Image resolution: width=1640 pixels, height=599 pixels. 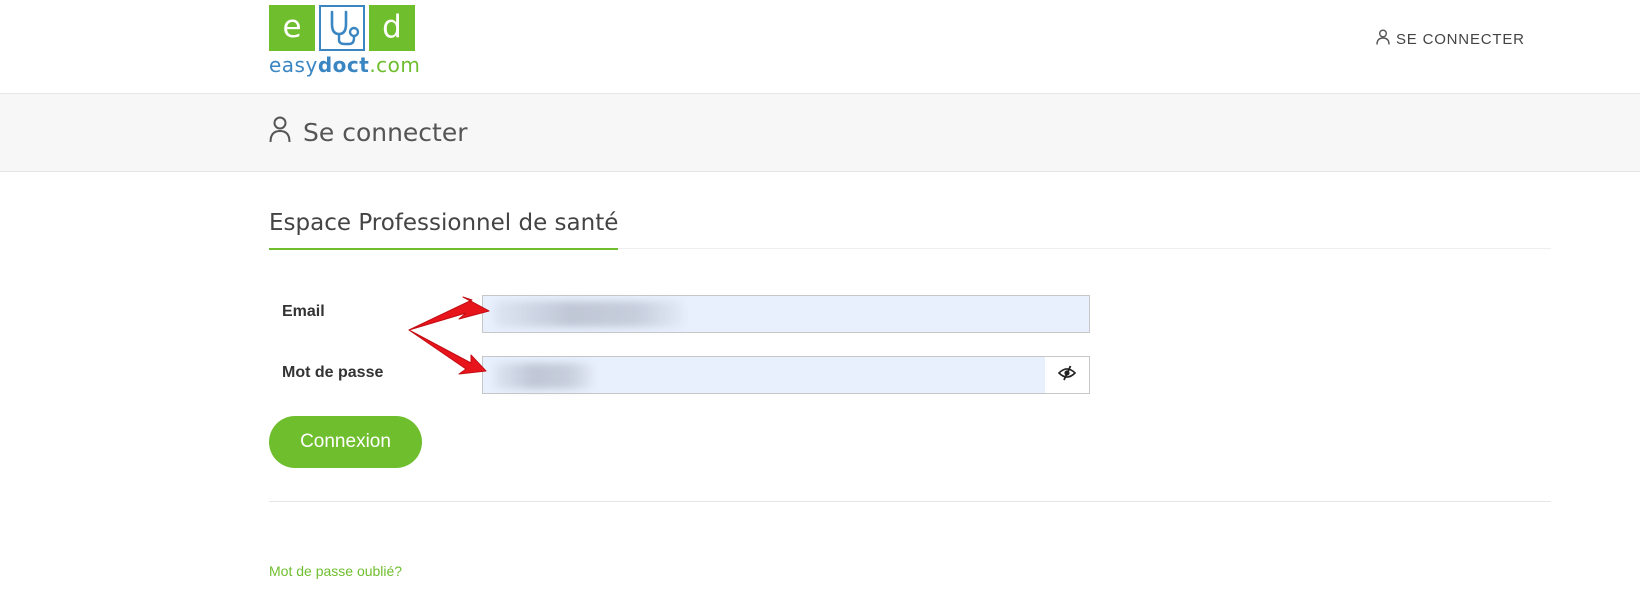 I want to click on forgot-password-link: Mot de passe oublié?, so click(x=335, y=571).